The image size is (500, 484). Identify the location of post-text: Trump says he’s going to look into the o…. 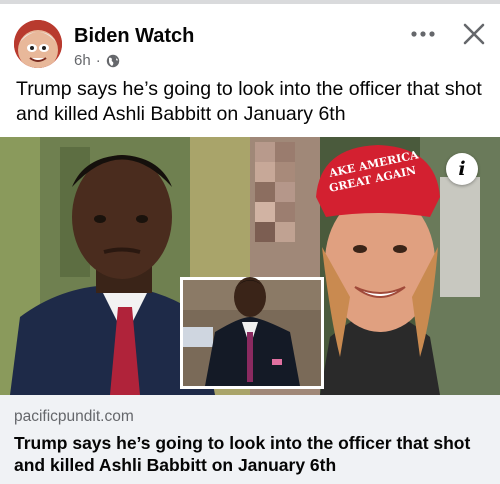
(249, 101).